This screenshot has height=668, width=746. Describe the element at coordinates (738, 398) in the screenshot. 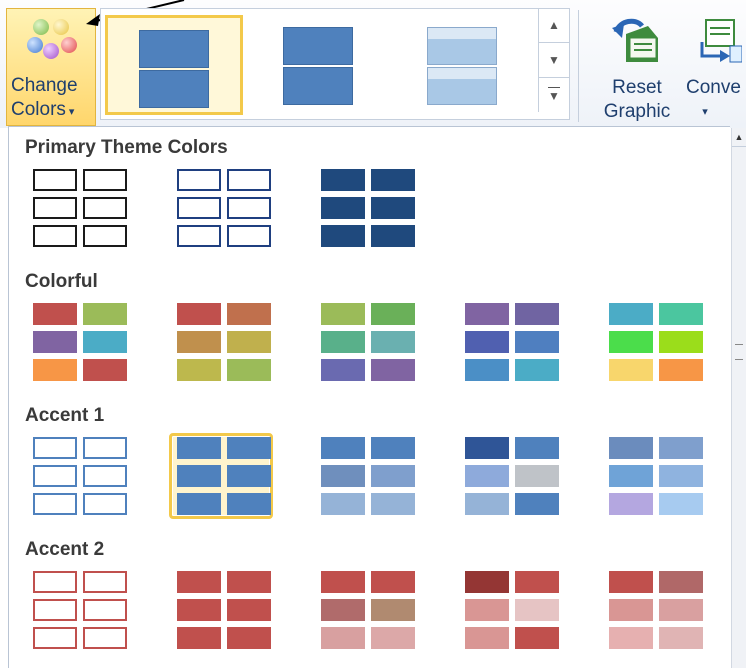

I see `panel-scrollbar: ▲` at that location.